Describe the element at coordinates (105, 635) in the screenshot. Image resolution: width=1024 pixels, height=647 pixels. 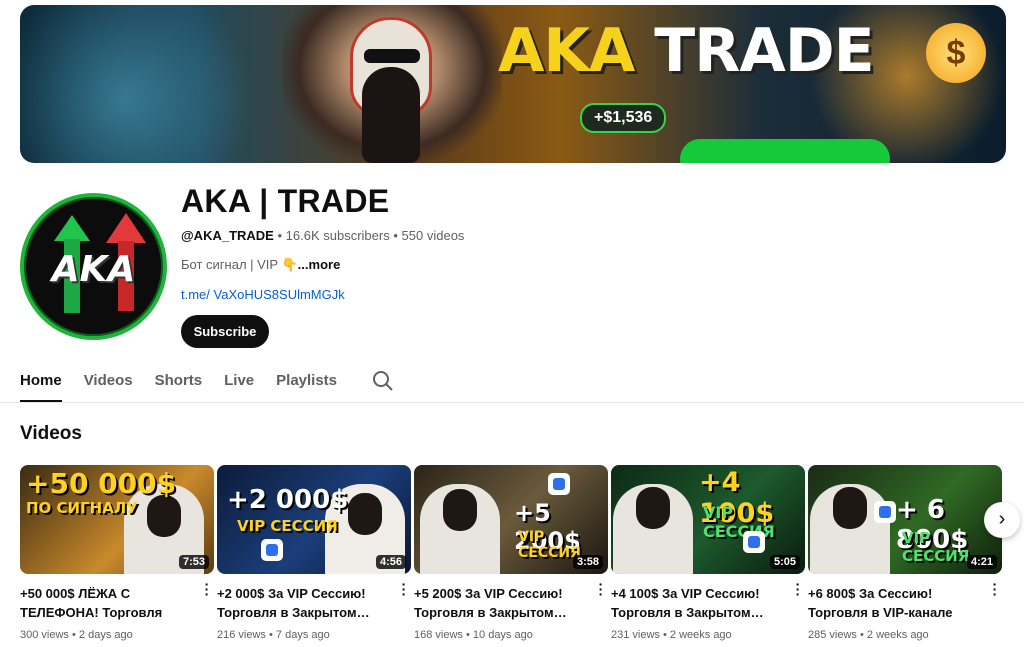
I see `upload-age: 2 days ago` at that location.